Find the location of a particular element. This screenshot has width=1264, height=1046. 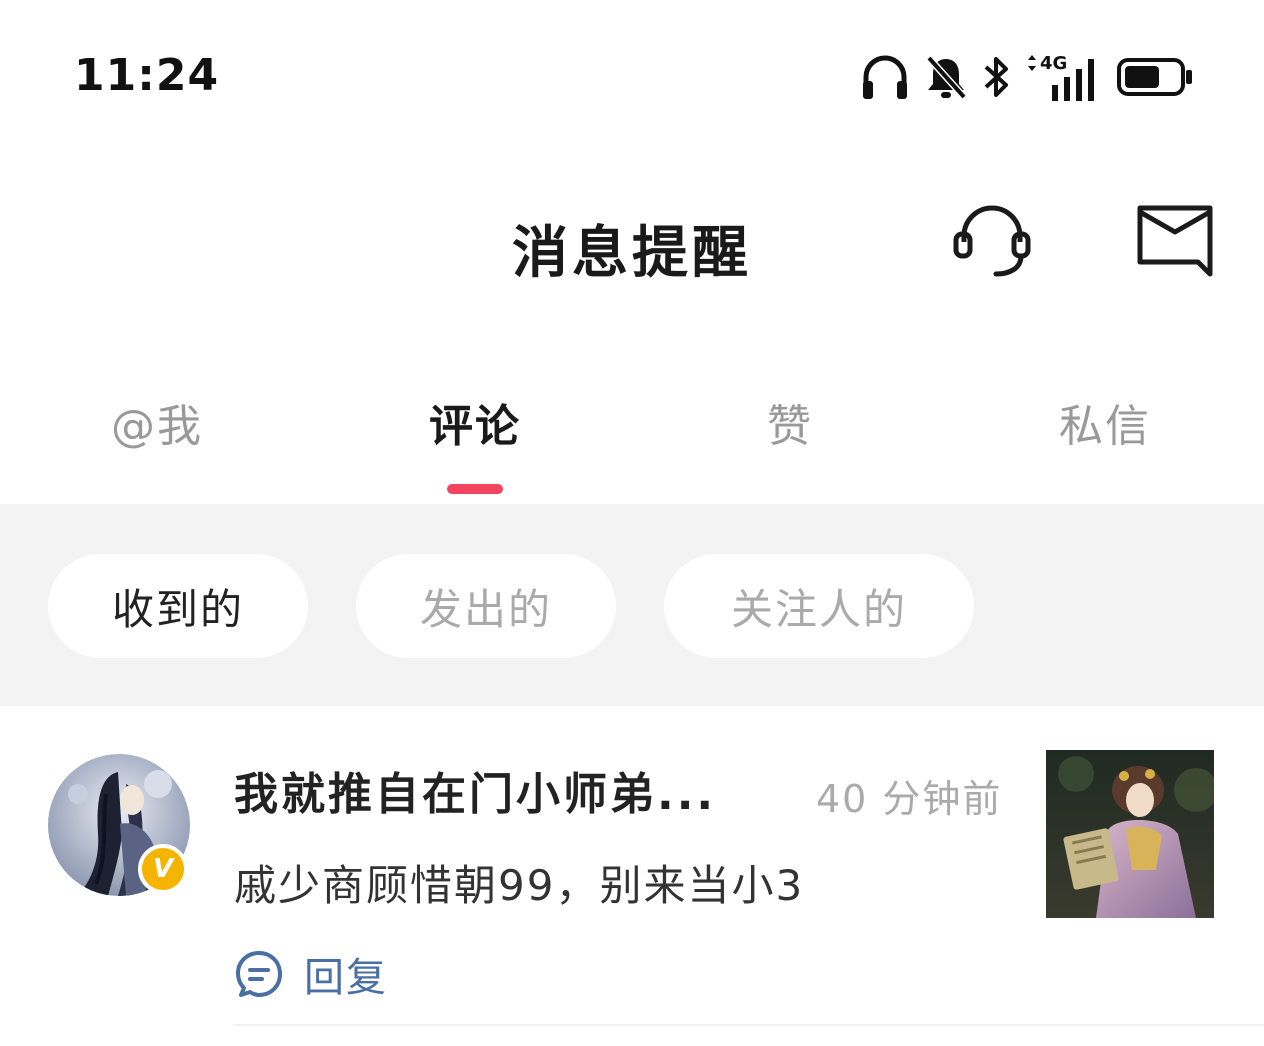

status-icons: 4G is located at coordinates (1027, 77).